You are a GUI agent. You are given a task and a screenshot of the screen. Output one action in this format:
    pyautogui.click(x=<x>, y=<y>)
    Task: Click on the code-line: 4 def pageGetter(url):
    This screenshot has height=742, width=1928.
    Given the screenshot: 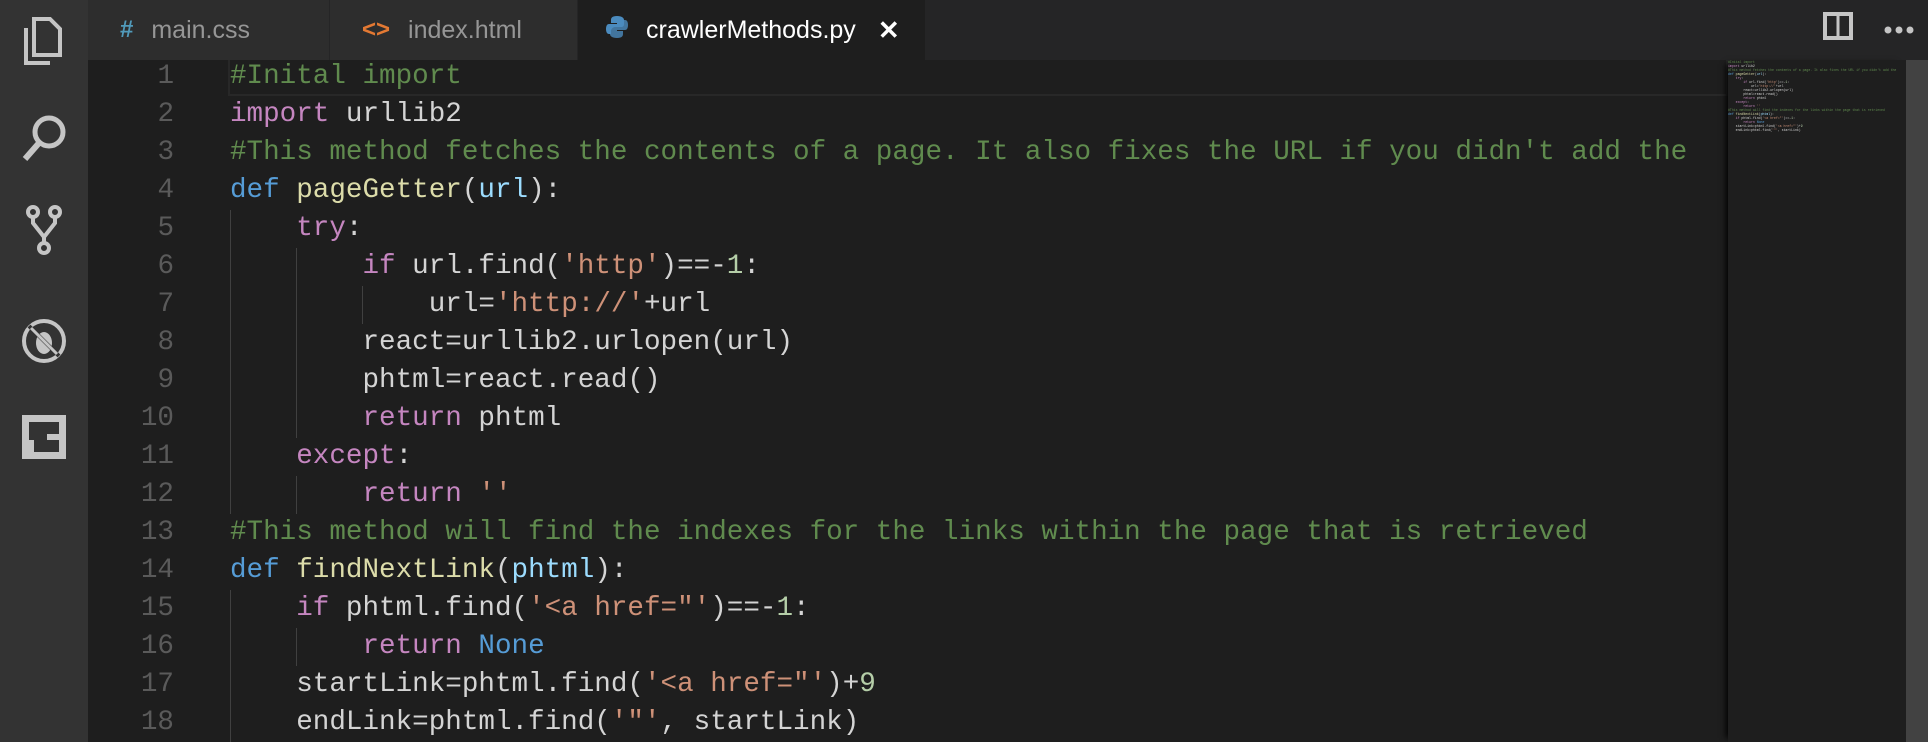 What is the action you would take?
    pyautogui.click(x=908, y=191)
    